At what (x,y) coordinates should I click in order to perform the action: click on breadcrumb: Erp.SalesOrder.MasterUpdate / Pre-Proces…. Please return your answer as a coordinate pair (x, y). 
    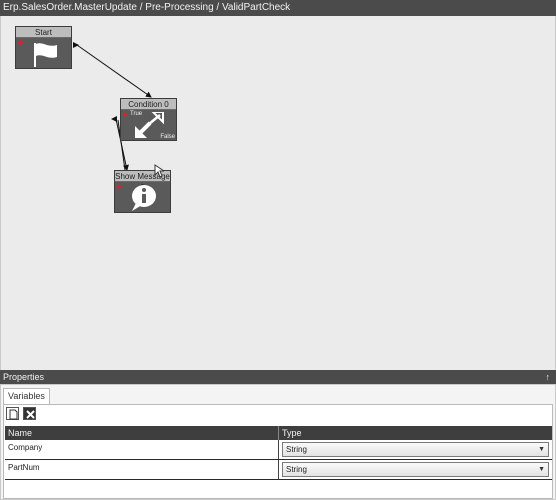
    Looking at the image, I should click on (278, 8).